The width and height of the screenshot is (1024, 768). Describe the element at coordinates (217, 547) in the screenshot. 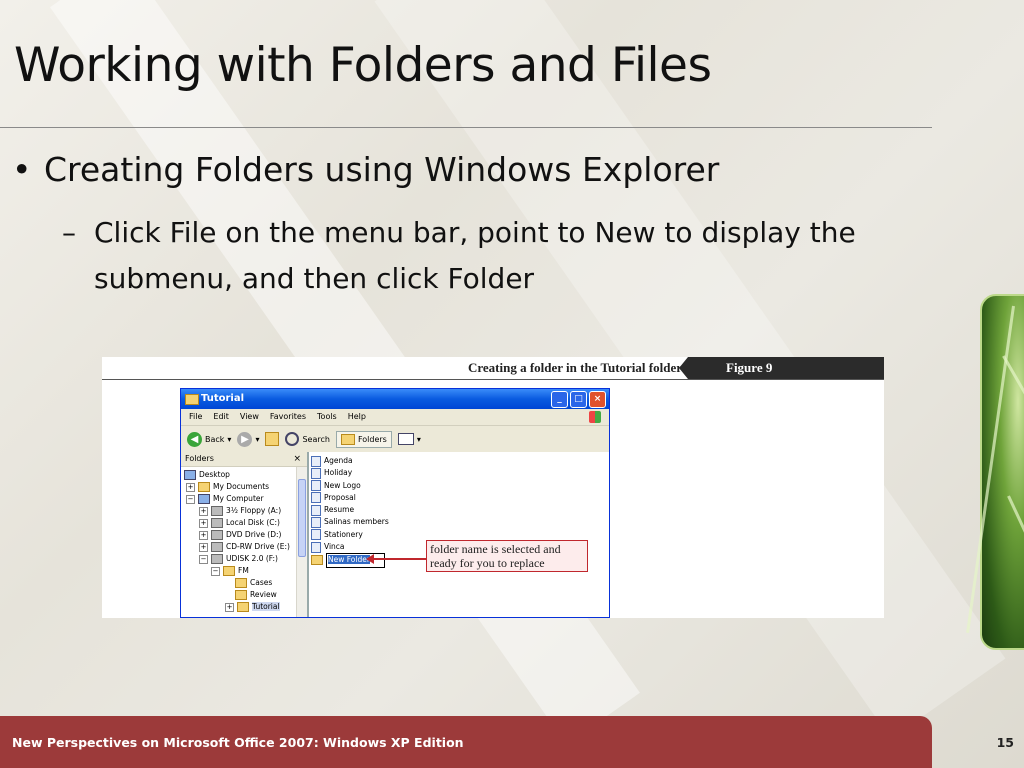

I see `cd-drive-icon` at that location.